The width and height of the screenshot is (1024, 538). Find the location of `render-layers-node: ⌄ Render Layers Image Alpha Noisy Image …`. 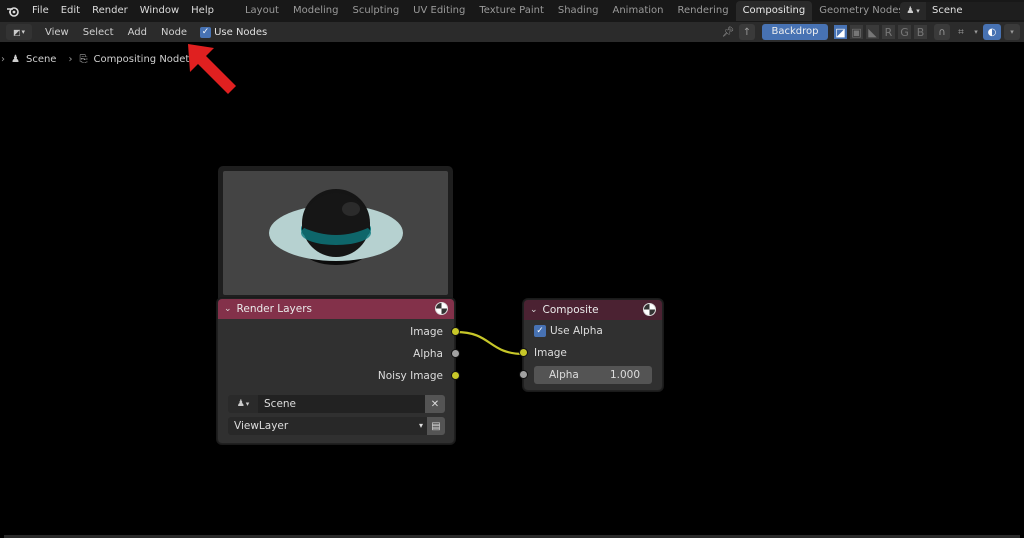

render-layers-node: ⌄ Render Layers Image Alpha Noisy Image … is located at coordinates (338, 371).